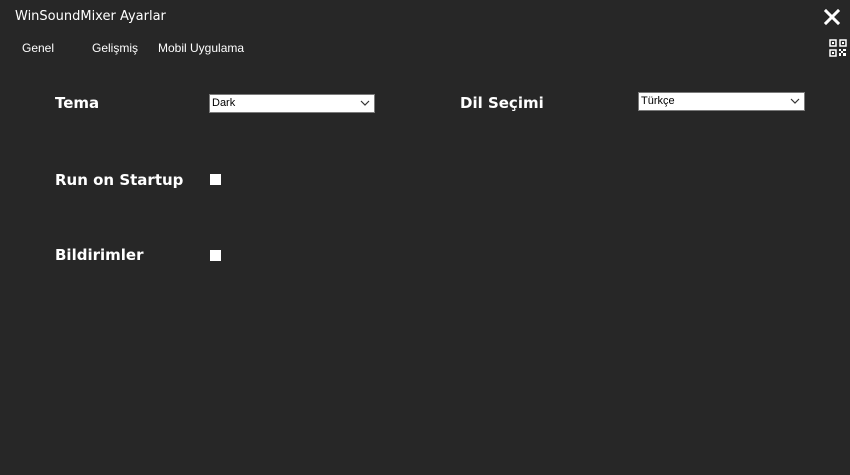  I want to click on qr-code-button, so click(838, 48).